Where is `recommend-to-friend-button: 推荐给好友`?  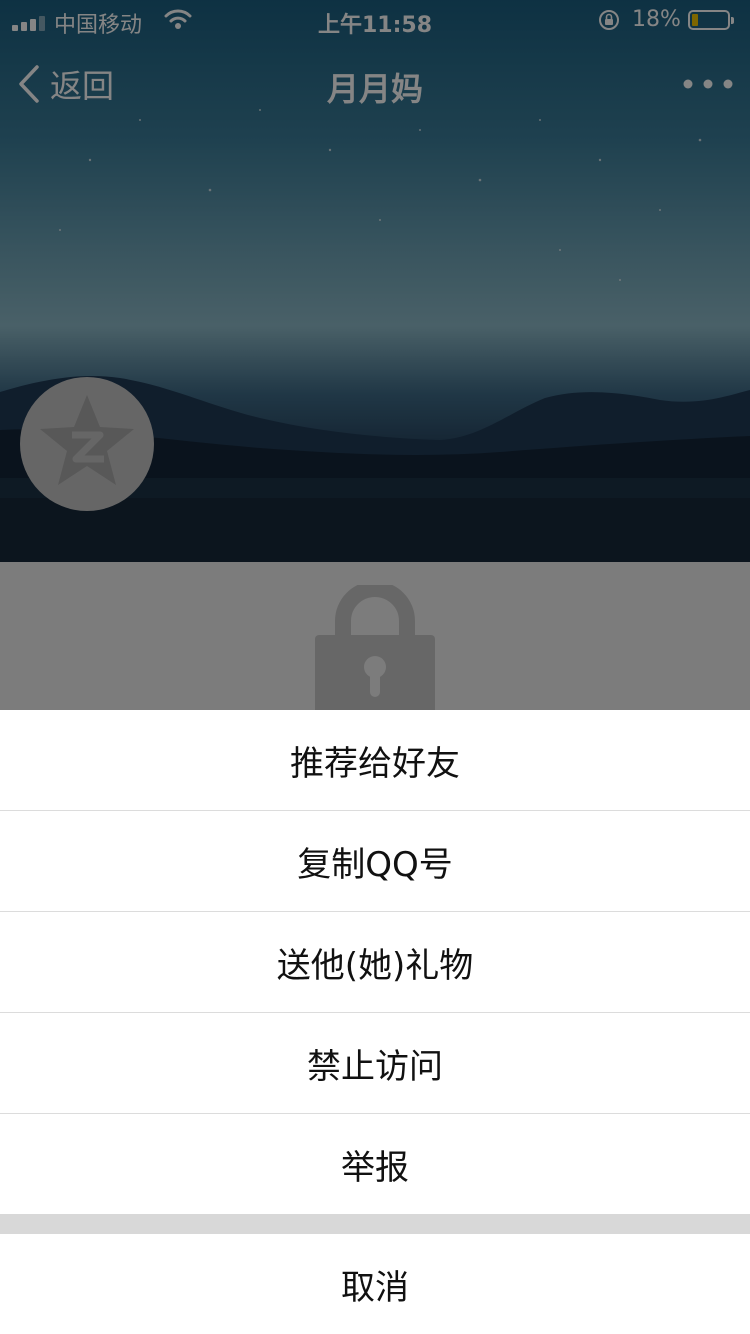
recommend-to-friend-button: 推荐给好友 is located at coordinates (375, 760).